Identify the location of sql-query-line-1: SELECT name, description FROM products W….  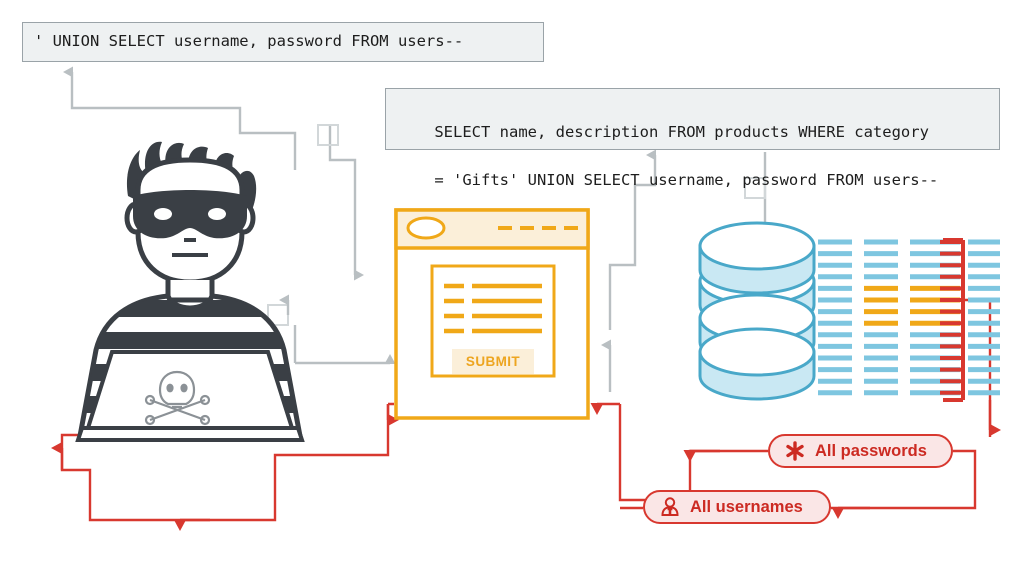
(681, 132).